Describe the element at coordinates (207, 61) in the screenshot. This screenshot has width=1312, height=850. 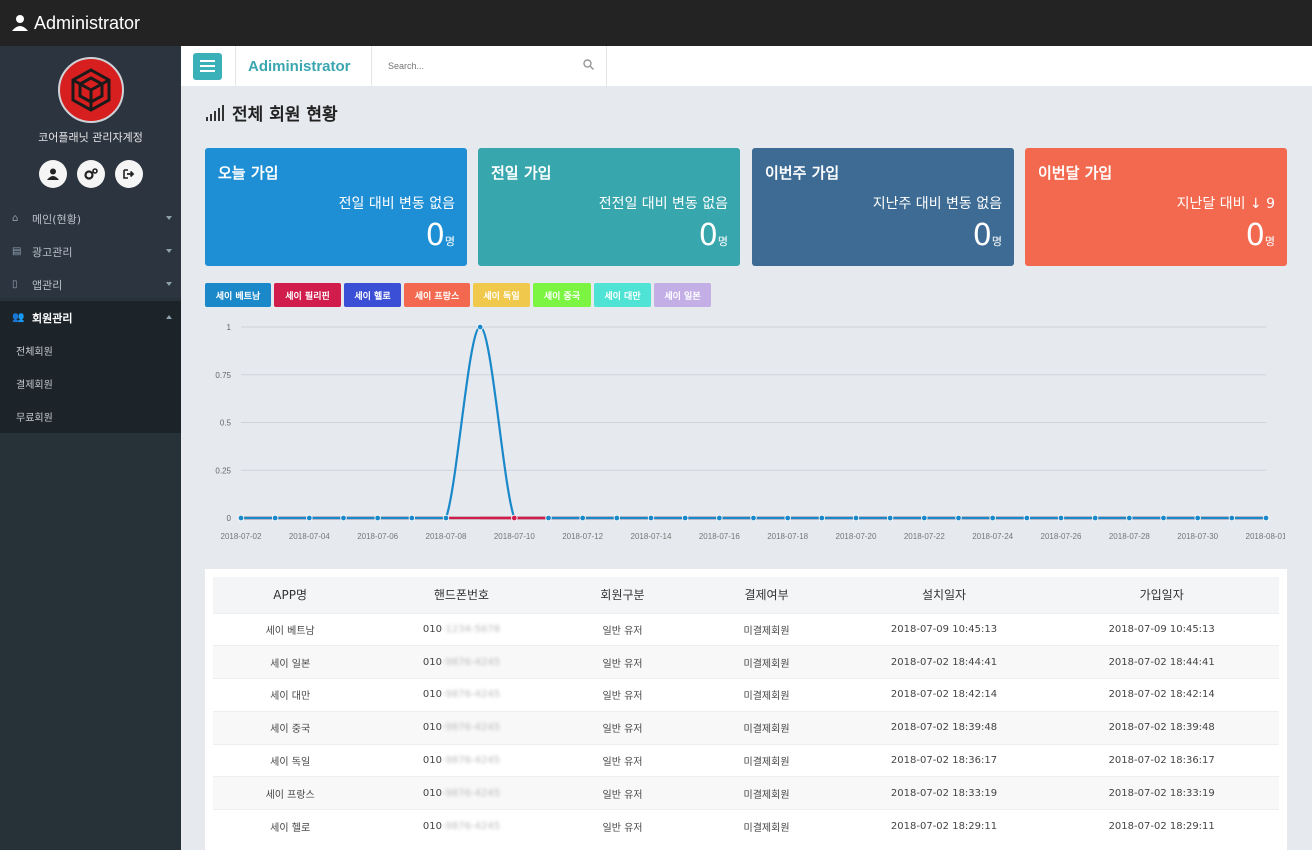
I see `hamburger-icon` at that location.